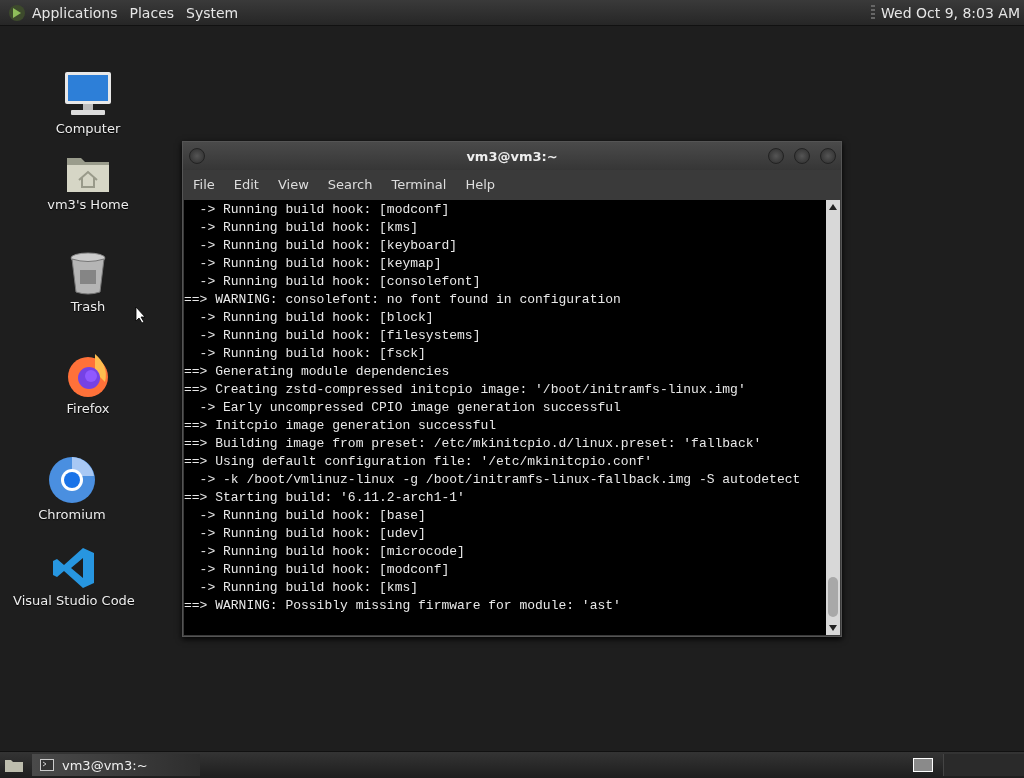  Describe the element at coordinates (410, 408) in the screenshot. I see `terminal-line: -> Early uncompressed CPIO image generation successful` at that location.